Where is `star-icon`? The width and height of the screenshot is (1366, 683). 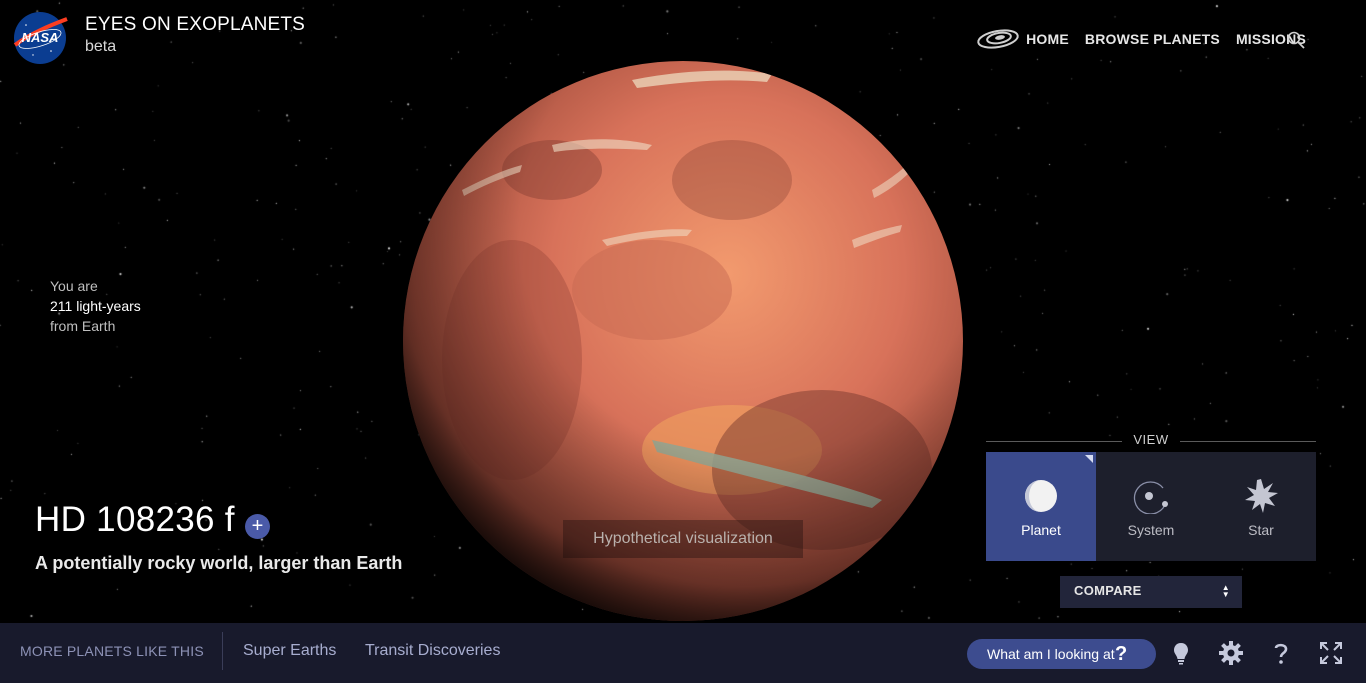
star-icon is located at coordinates (1261, 496).